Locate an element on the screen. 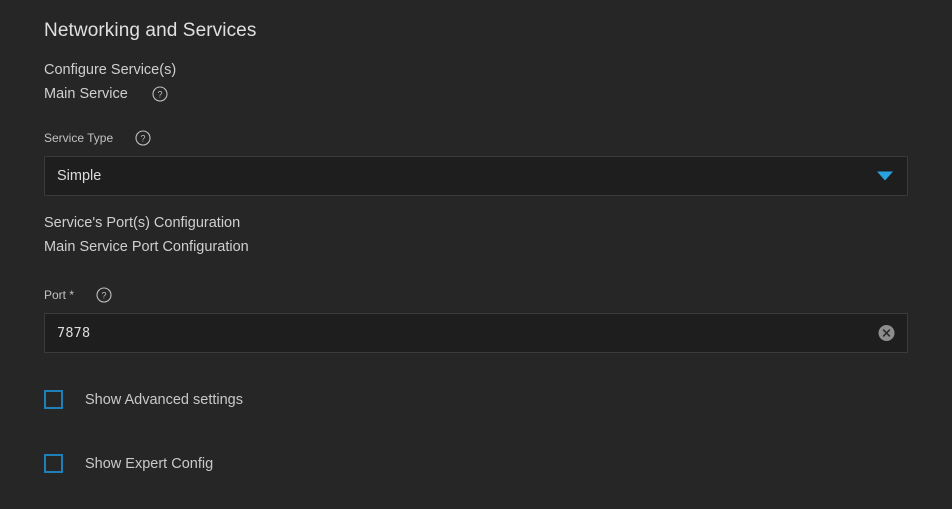  show-expert-config-label: Show Expert Config is located at coordinates (149, 463).